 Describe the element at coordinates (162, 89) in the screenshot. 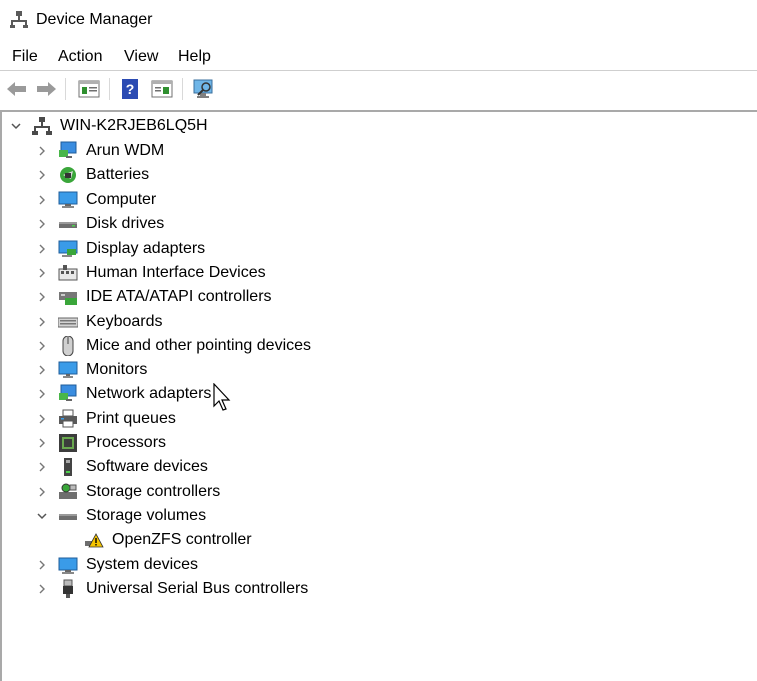

I see `update-driver-button` at that location.